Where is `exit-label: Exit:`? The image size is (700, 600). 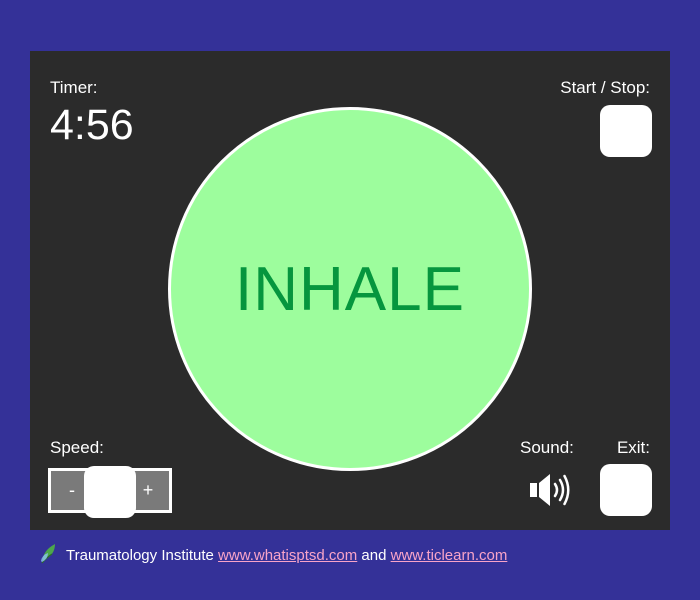
exit-label: Exit: is located at coordinates (633, 447).